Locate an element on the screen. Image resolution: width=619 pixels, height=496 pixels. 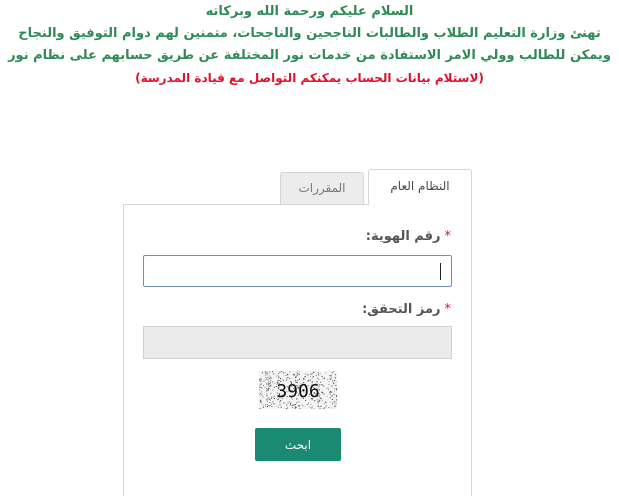
tab-general-system: النظام العام is located at coordinates (420, 187).